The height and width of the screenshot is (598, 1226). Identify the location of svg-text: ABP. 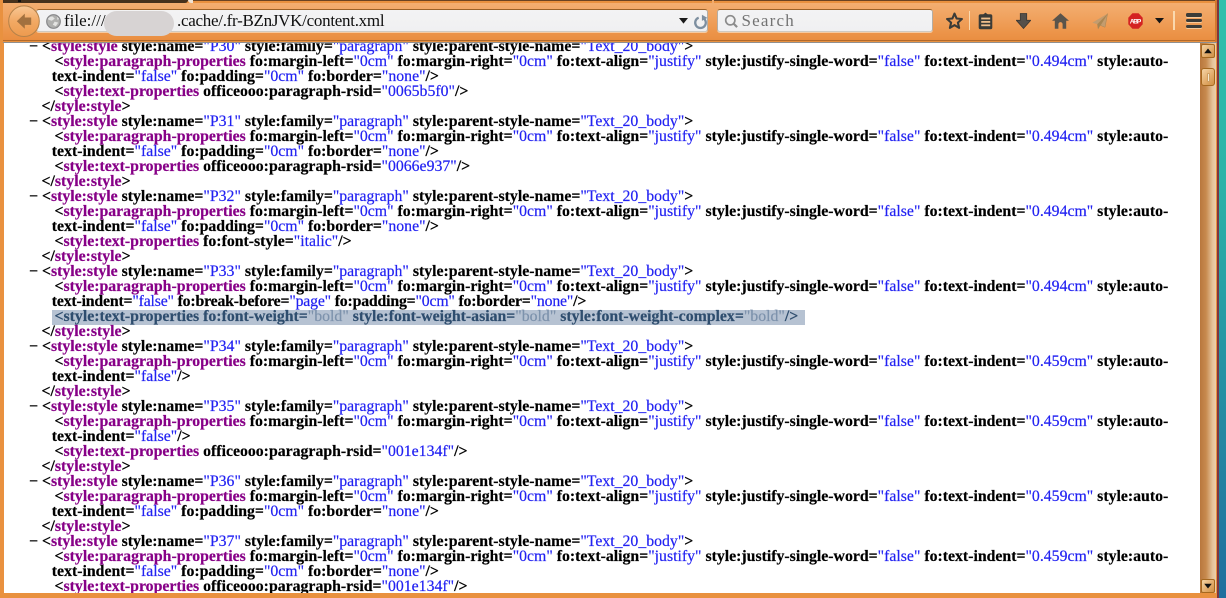
(1136, 22).